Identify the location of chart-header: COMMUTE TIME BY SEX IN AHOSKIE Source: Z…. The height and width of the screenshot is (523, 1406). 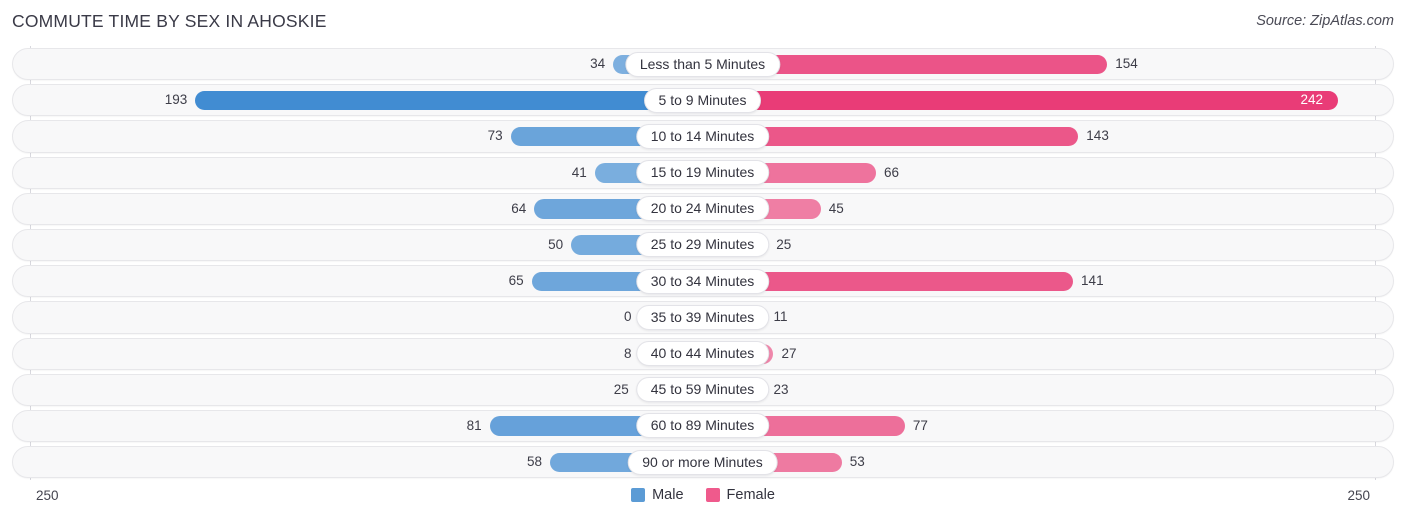
(703, 23).